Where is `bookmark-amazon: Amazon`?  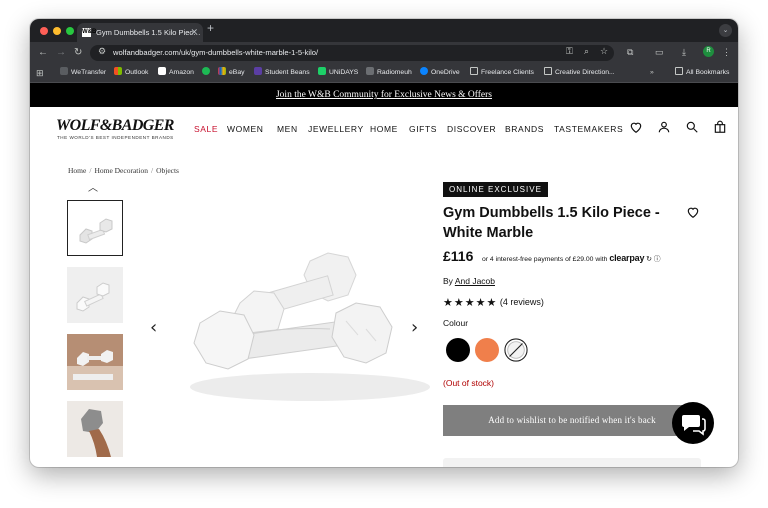
bookmark-amazon: Amazon is located at coordinates (176, 73).